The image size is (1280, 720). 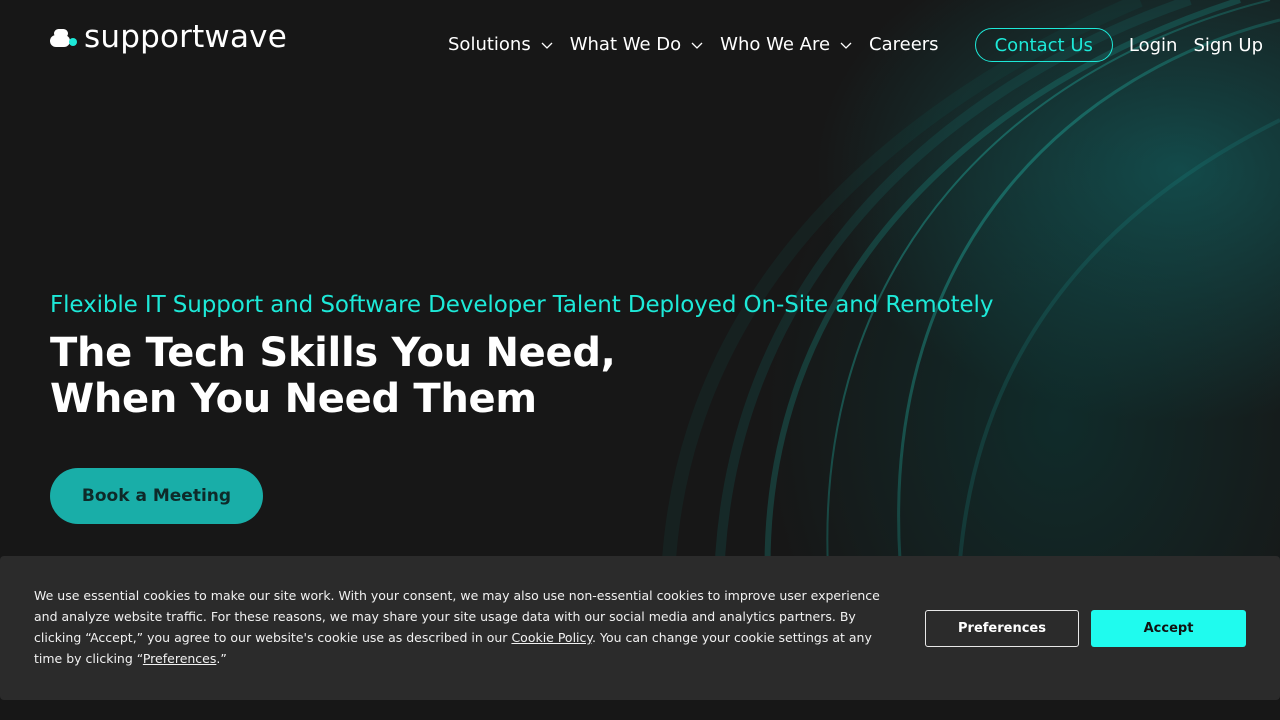 I want to click on headline-line-1: The Tech Skills You Need,, so click(x=333, y=353).